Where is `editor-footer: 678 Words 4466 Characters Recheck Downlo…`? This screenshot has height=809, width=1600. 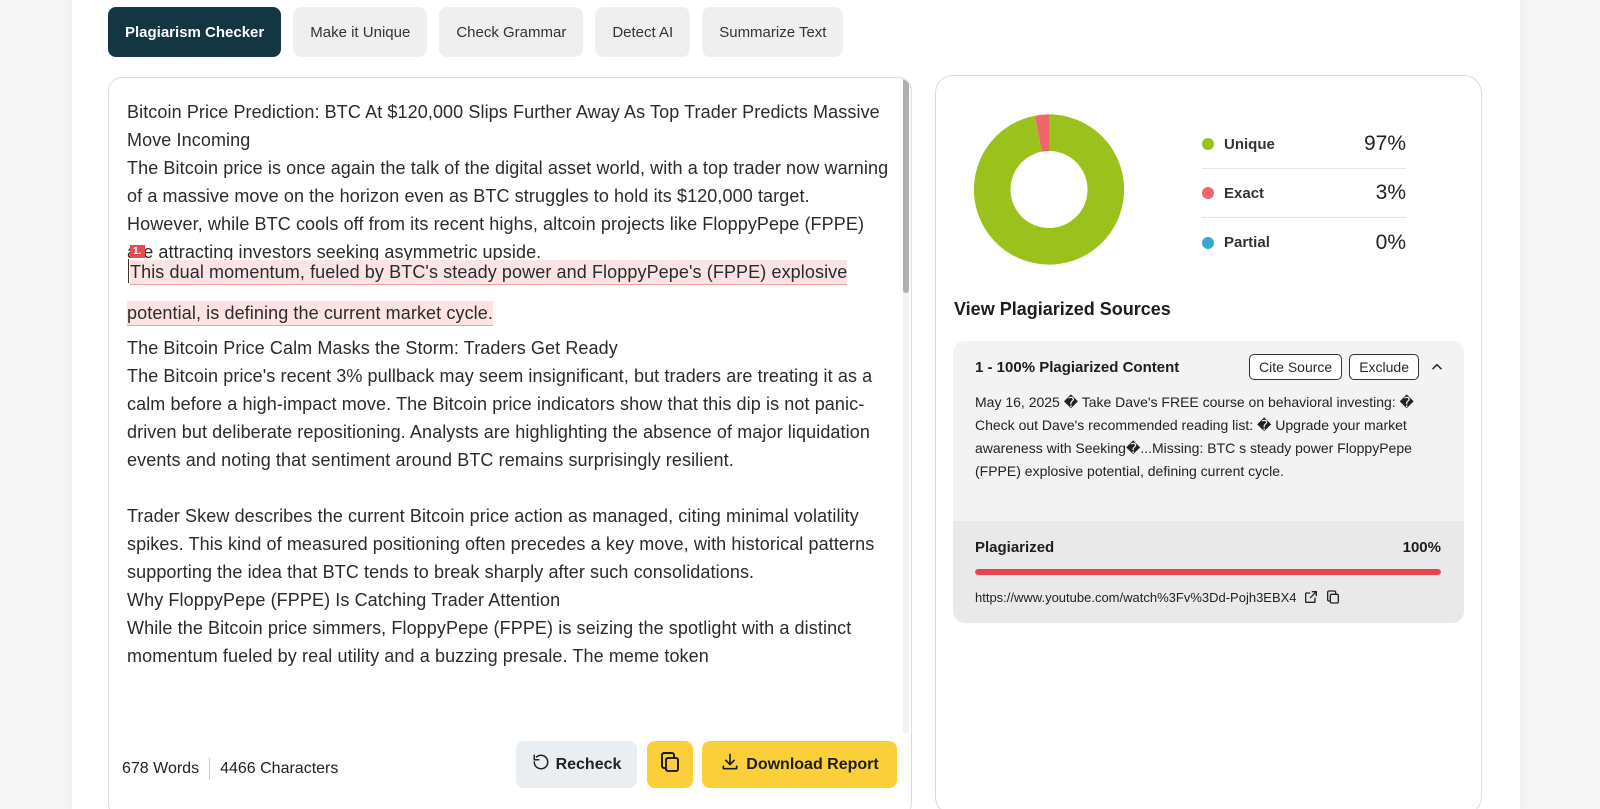 editor-footer: 678 Words 4466 Characters Recheck Downlo… is located at coordinates (510, 771).